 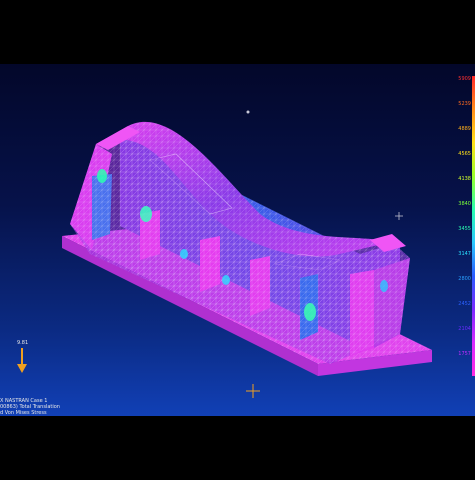 I want to click on pivot-marker, so click(x=248, y=112).